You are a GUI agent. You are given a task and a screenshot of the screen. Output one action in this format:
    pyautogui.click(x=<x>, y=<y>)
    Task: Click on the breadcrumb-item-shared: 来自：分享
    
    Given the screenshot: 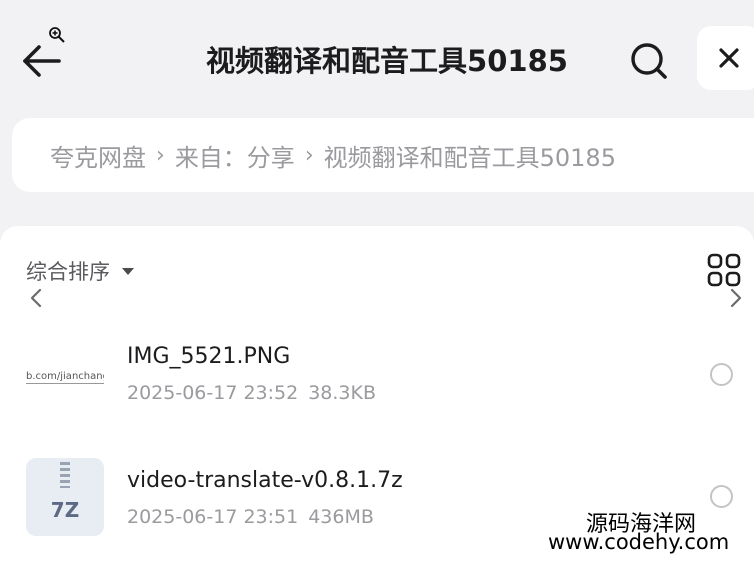 What is the action you would take?
    pyautogui.click(x=235, y=155)
    